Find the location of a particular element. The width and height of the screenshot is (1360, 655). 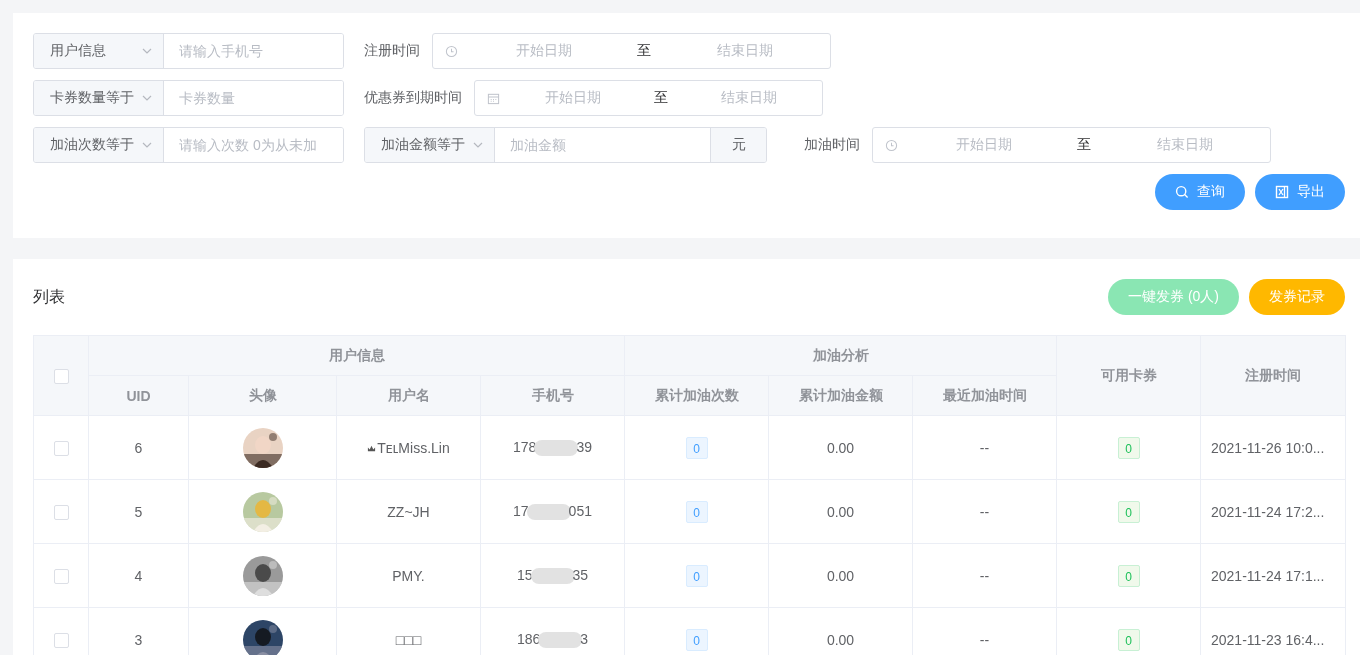

column-header: 注册时间 is located at coordinates (1273, 374).